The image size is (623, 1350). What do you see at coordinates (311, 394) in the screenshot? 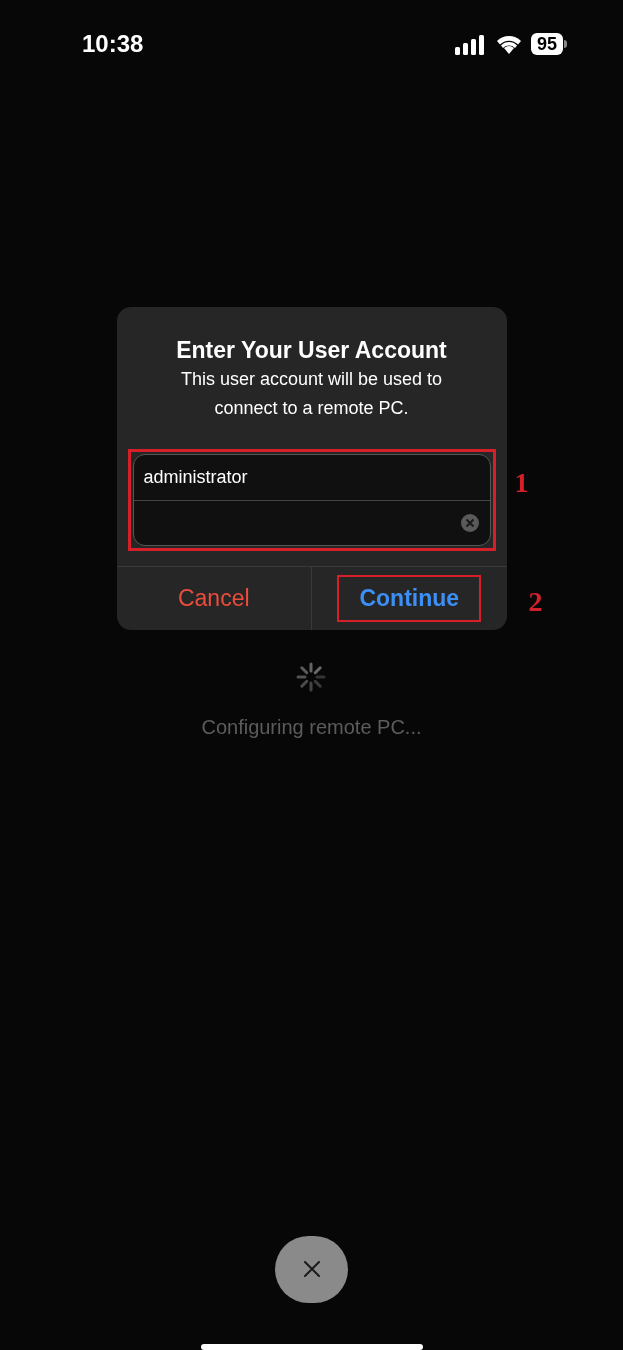
I see `dialog-message: This user account will be used to connect to a remote PC.` at bounding box center [311, 394].